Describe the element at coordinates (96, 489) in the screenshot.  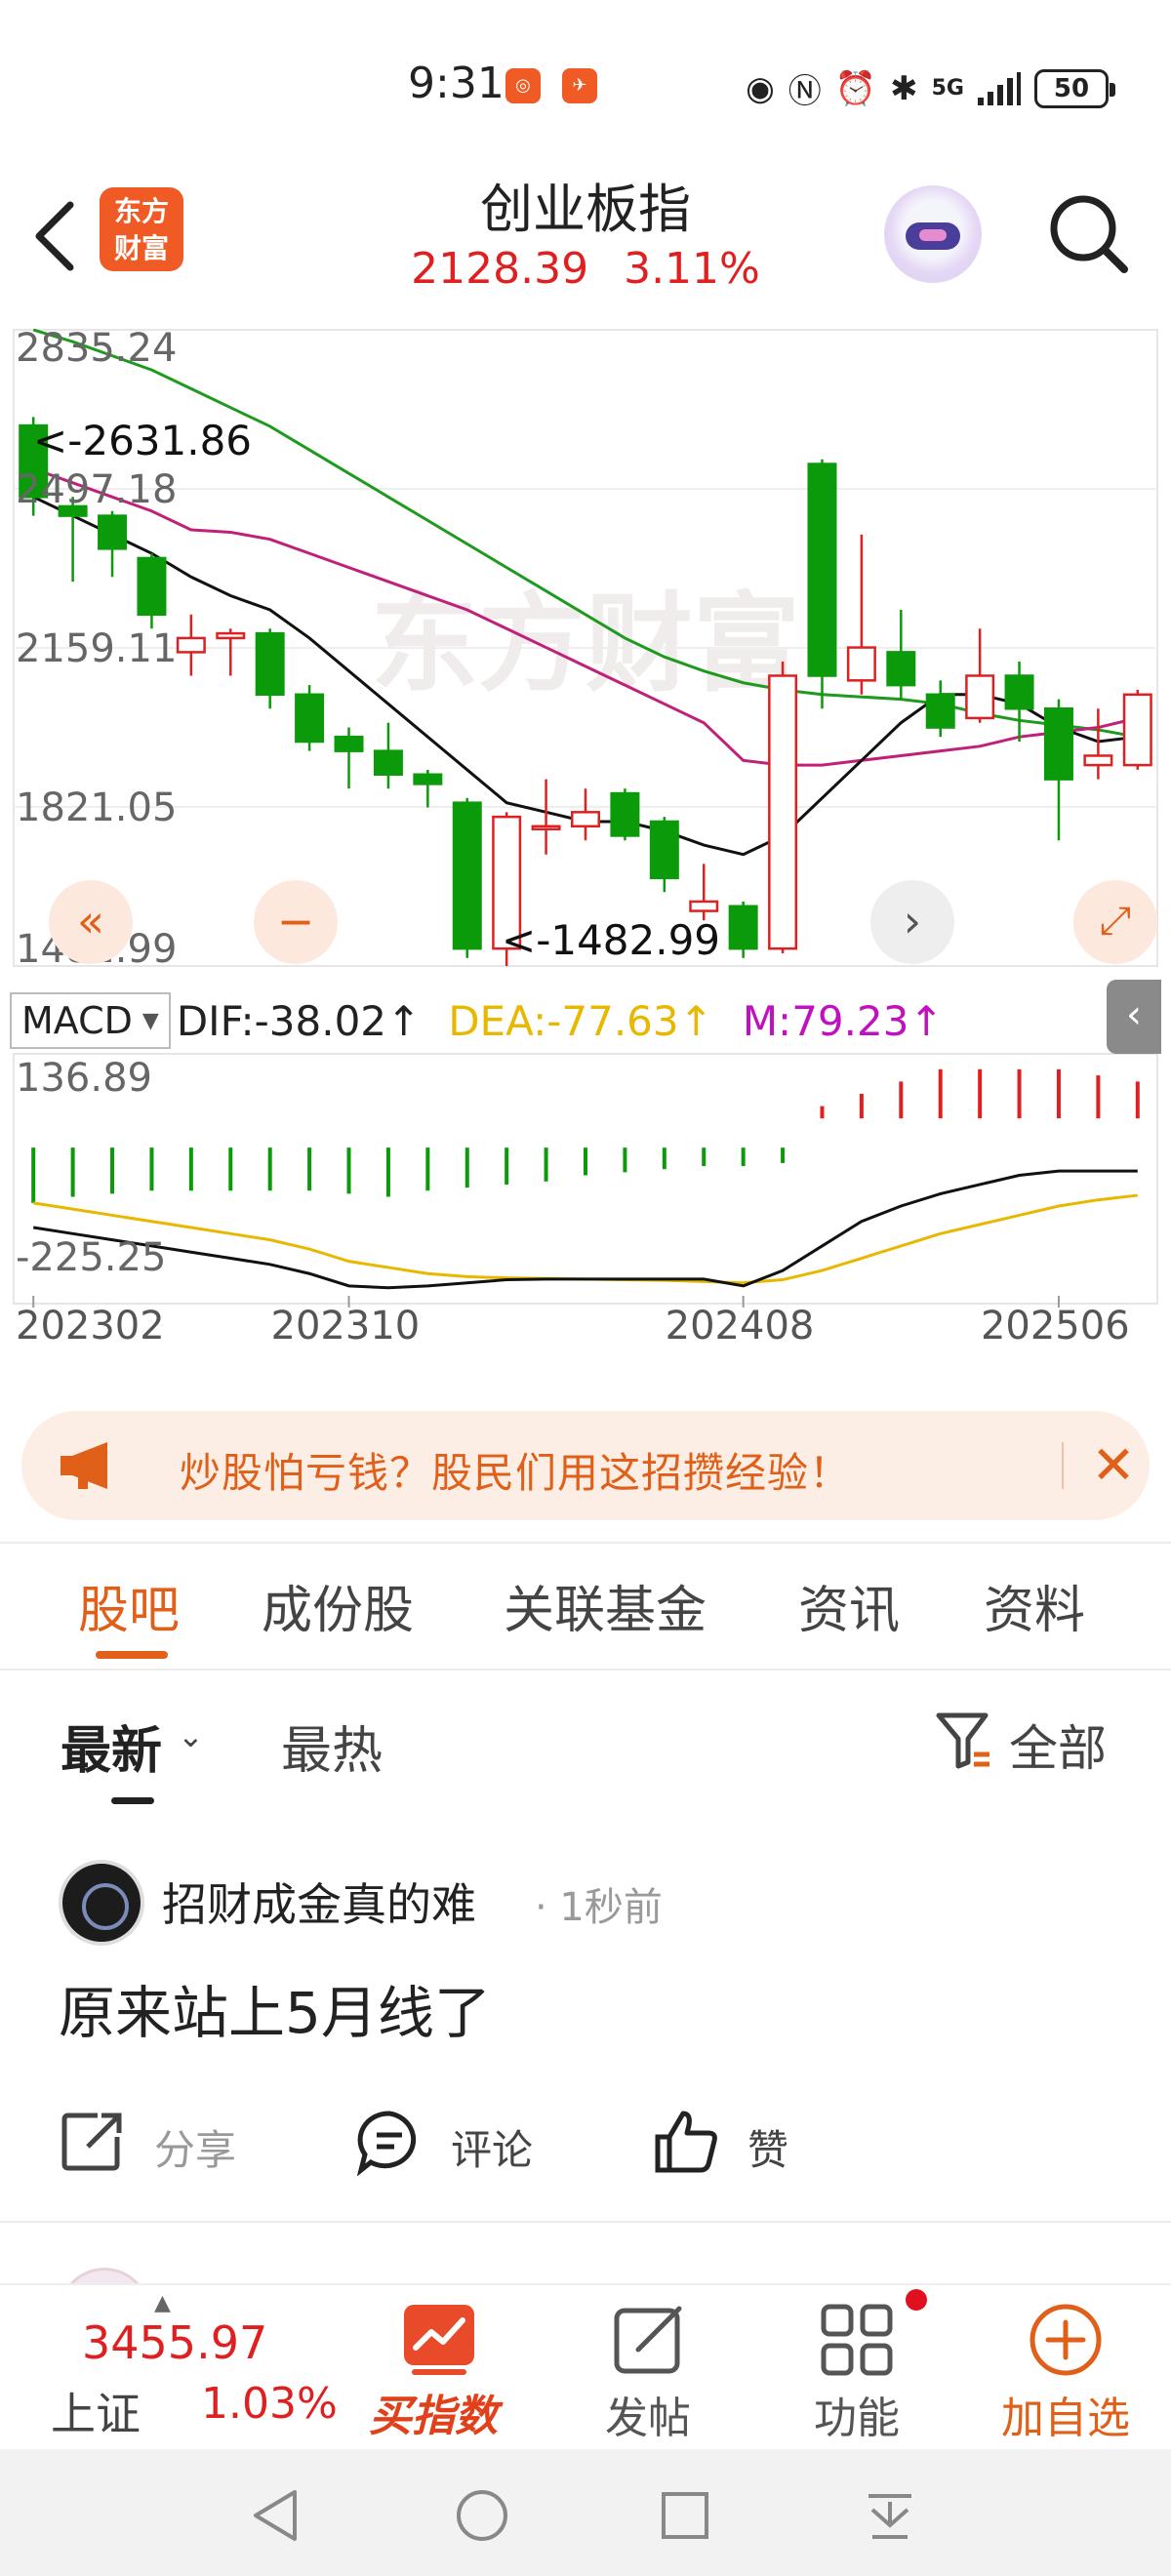
I see `y-tick-label: 2497.18` at that location.